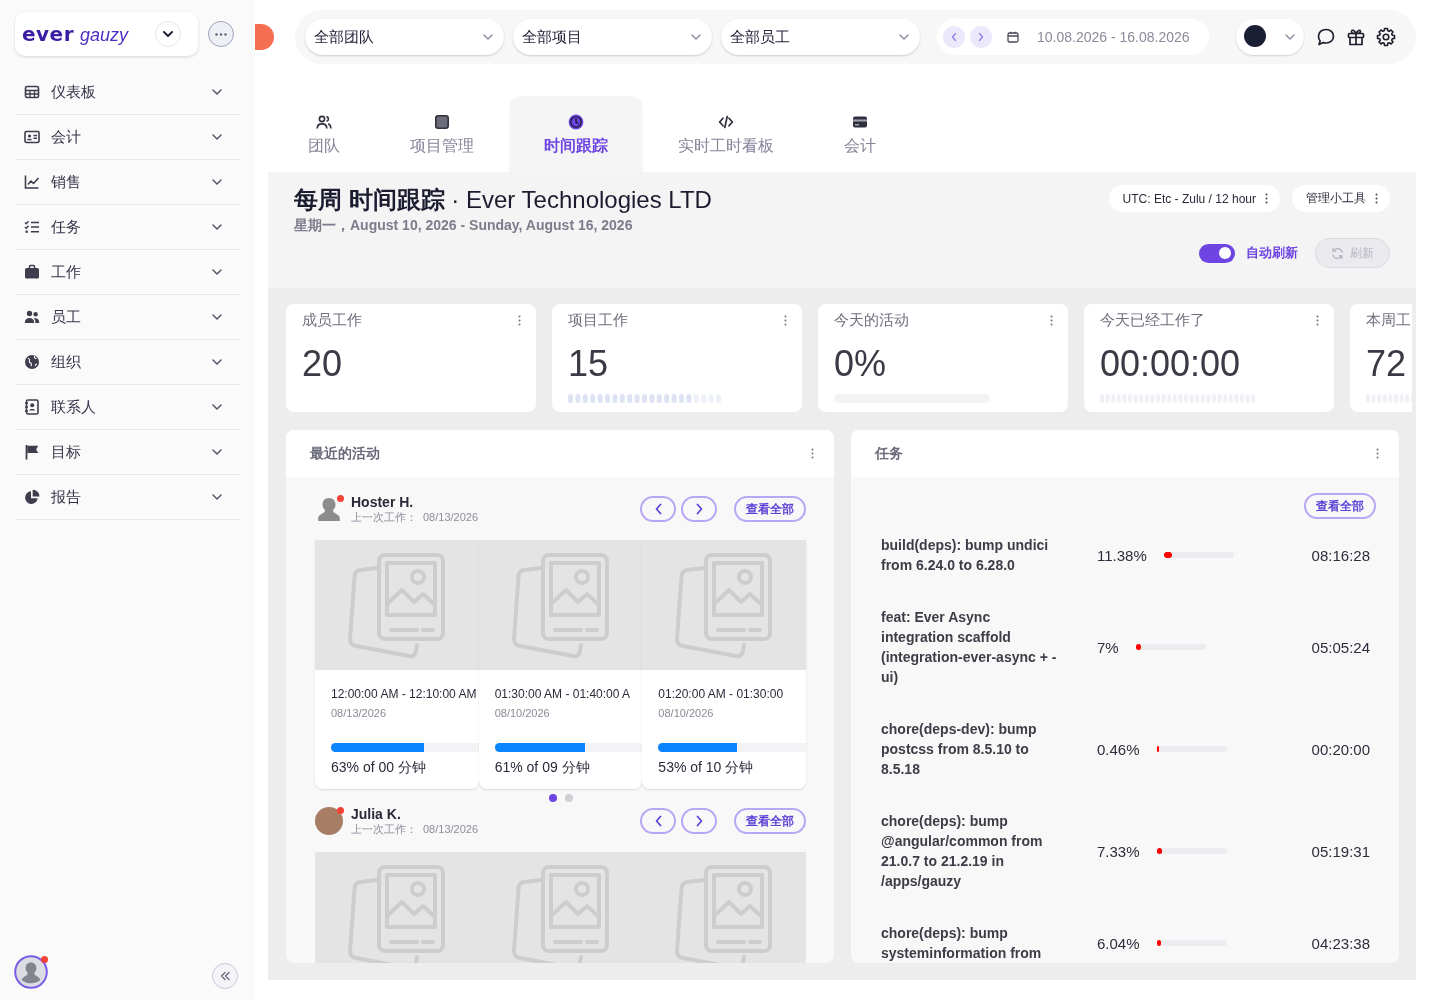 Image resolution: width=1440 pixels, height=1000 pixels. Describe the element at coordinates (959, 749) in the screenshot. I see `task-name: chore(deps-dev): bump postcss from 8.5.10 to 8.5.18` at that location.